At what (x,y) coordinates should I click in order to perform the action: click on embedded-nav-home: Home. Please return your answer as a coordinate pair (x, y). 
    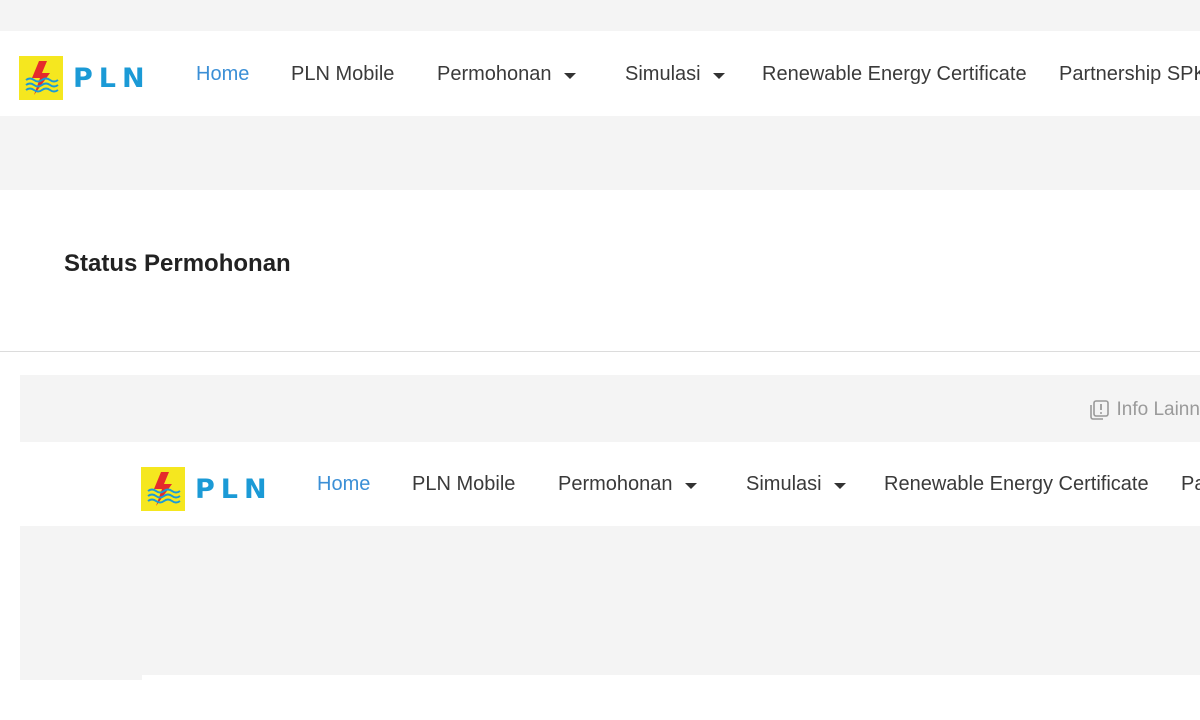
    Looking at the image, I should click on (343, 484).